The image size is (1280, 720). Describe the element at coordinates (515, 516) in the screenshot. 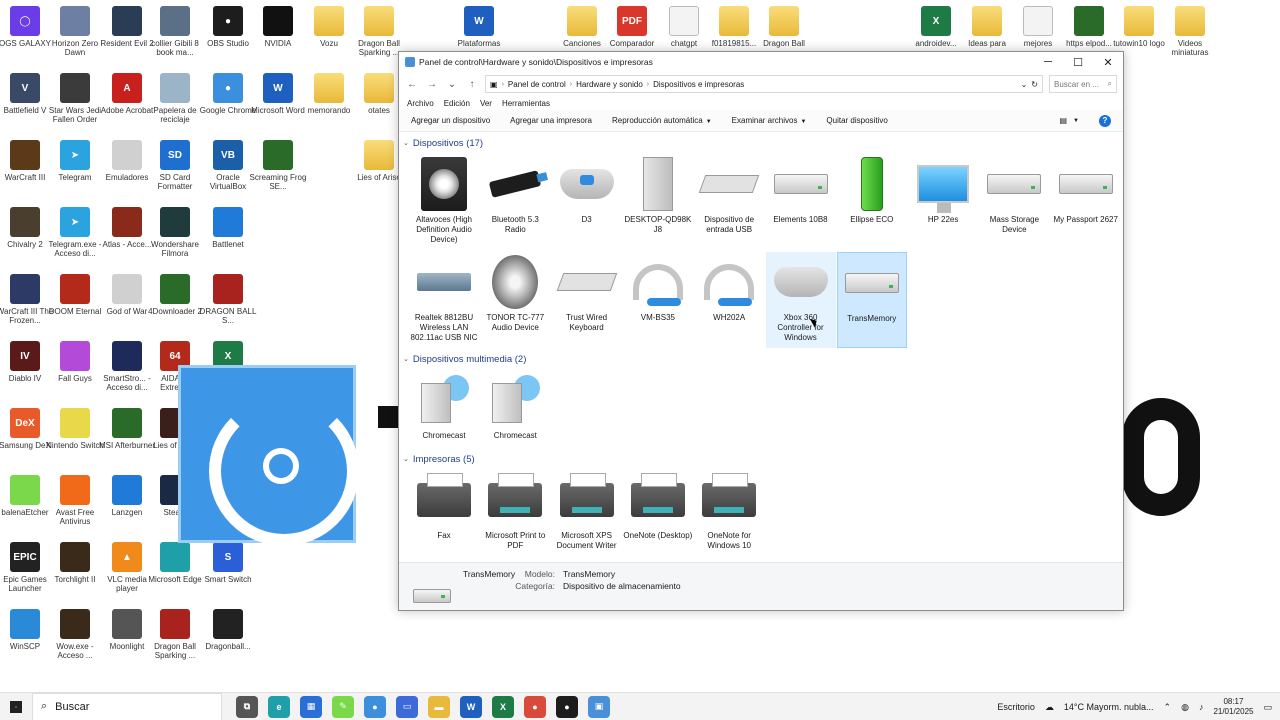

I see `device-item-microsoft-print-to-pdf: Microsoft Print to PDF` at that location.